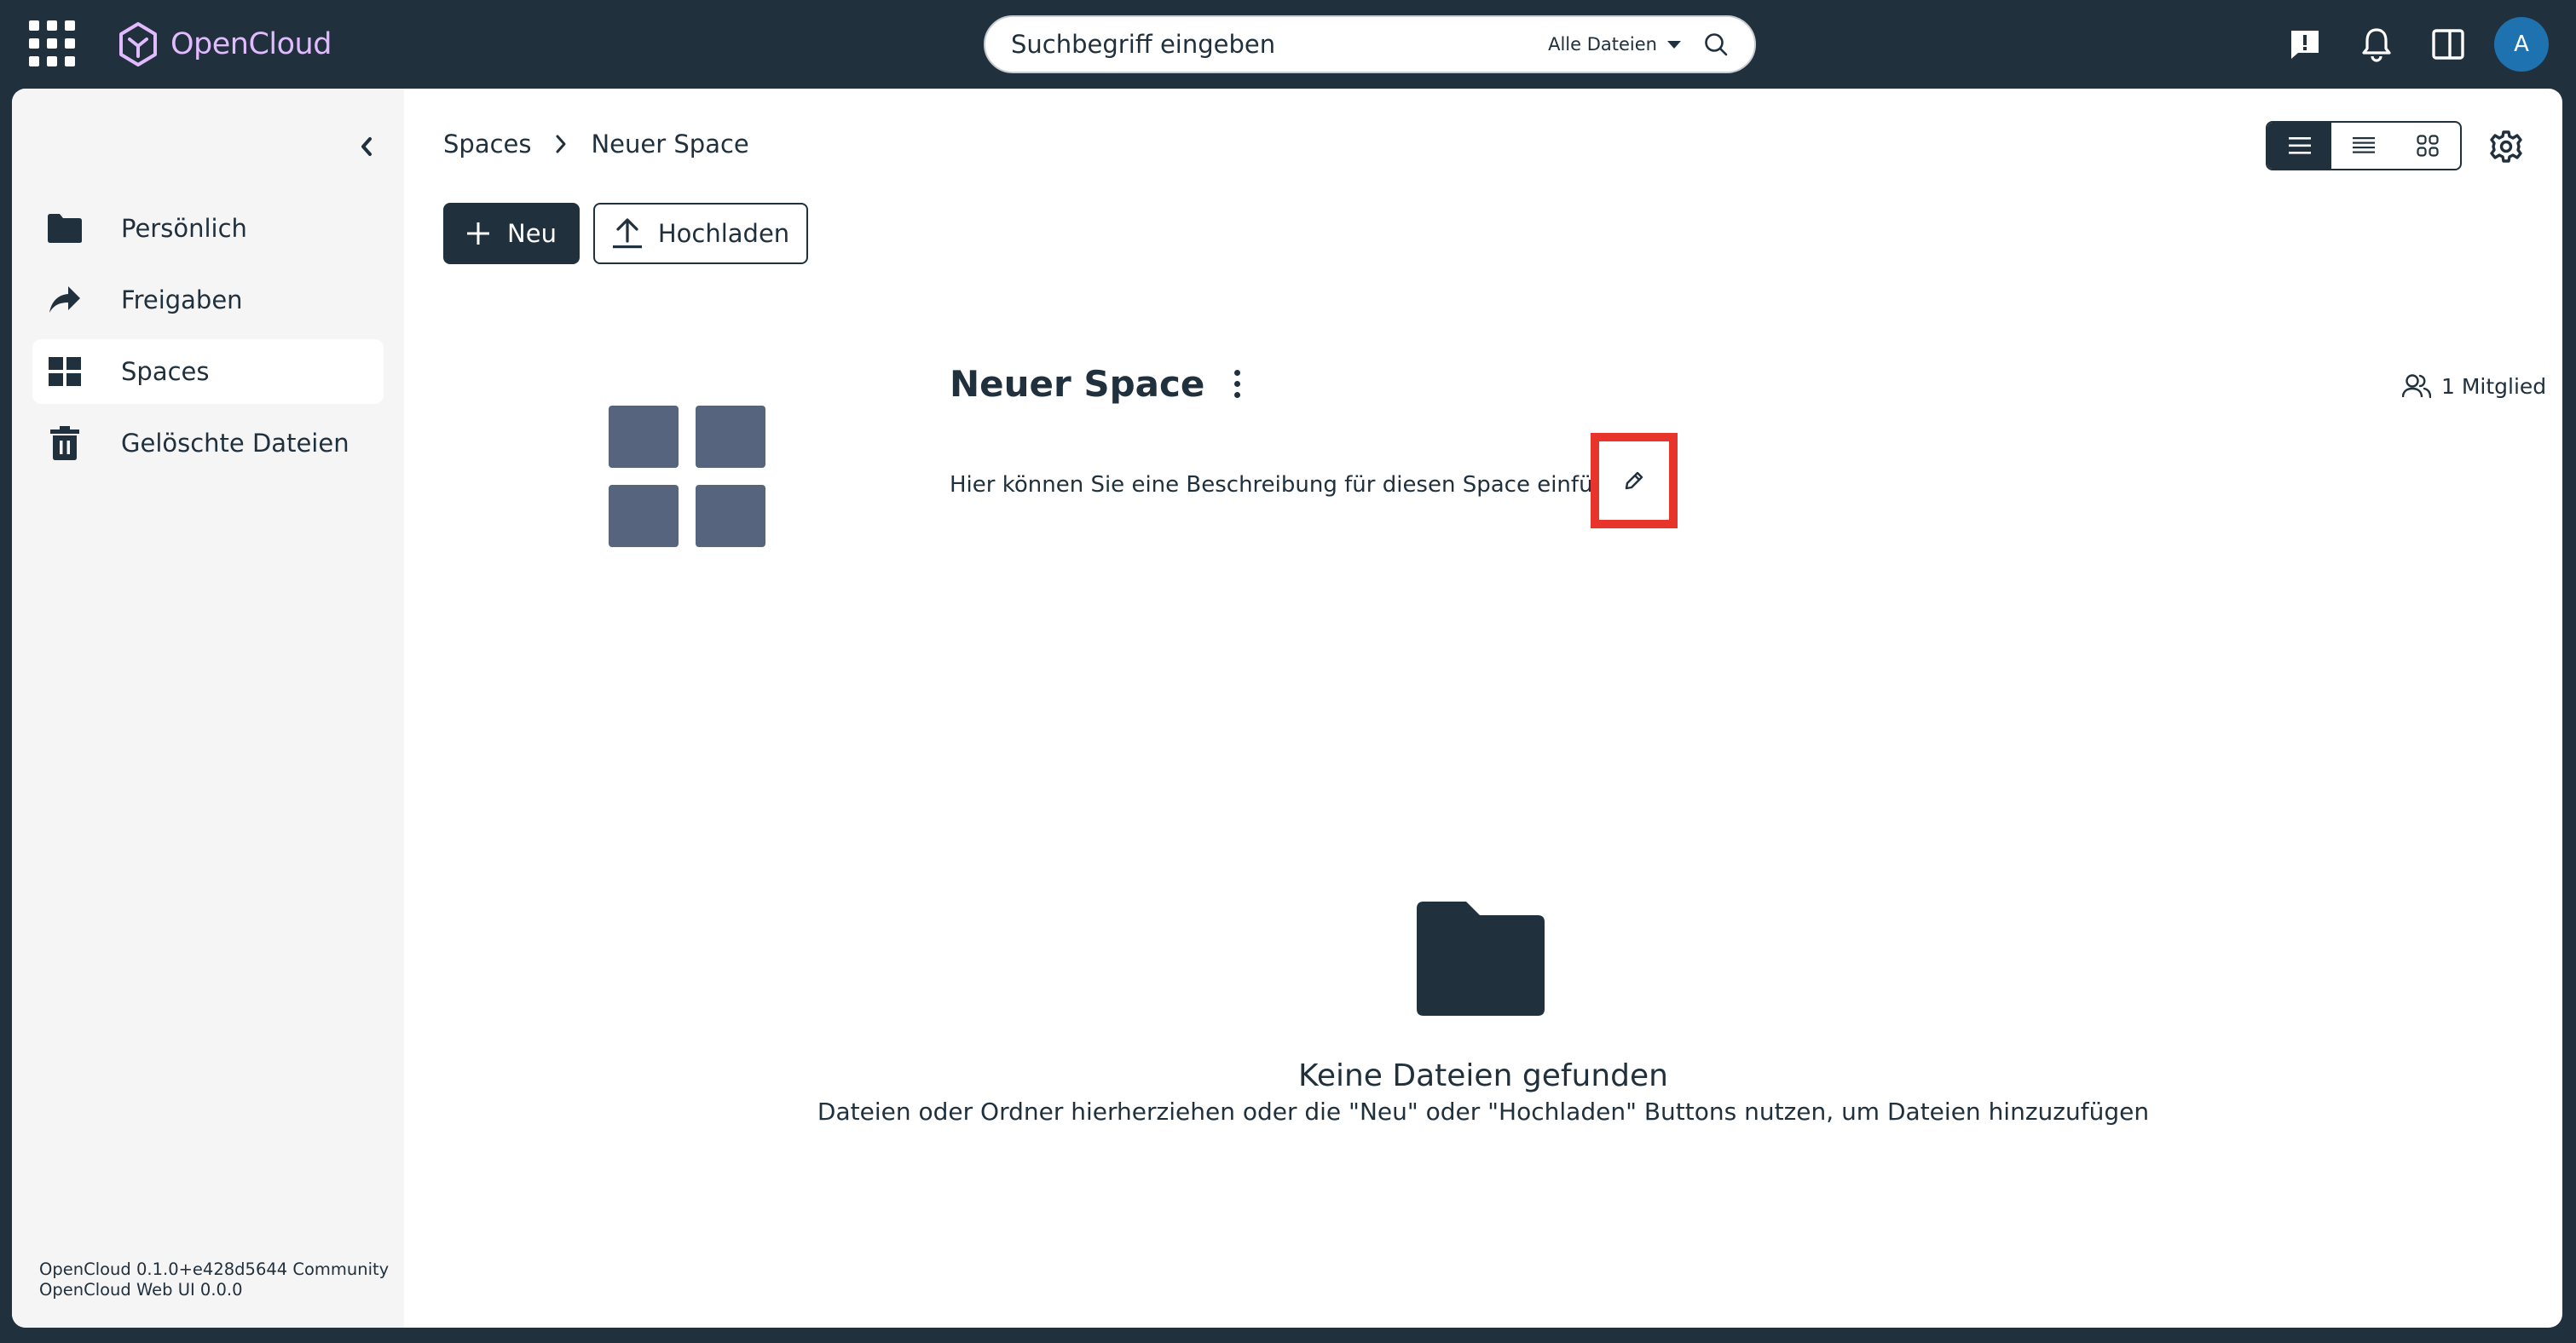 The height and width of the screenshot is (1343, 2576). Describe the element at coordinates (65, 371) in the screenshot. I see `grid-icon` at that location.